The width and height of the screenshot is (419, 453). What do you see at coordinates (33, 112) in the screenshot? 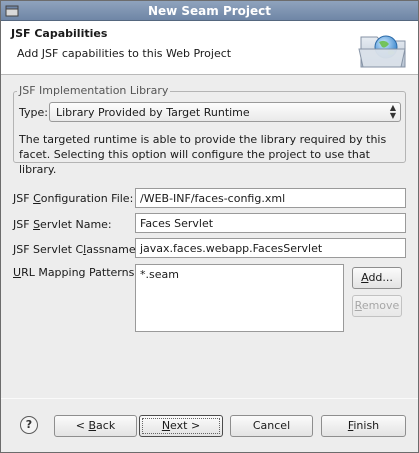
I see `type-label: Type:` at bounding box center [33, 112].